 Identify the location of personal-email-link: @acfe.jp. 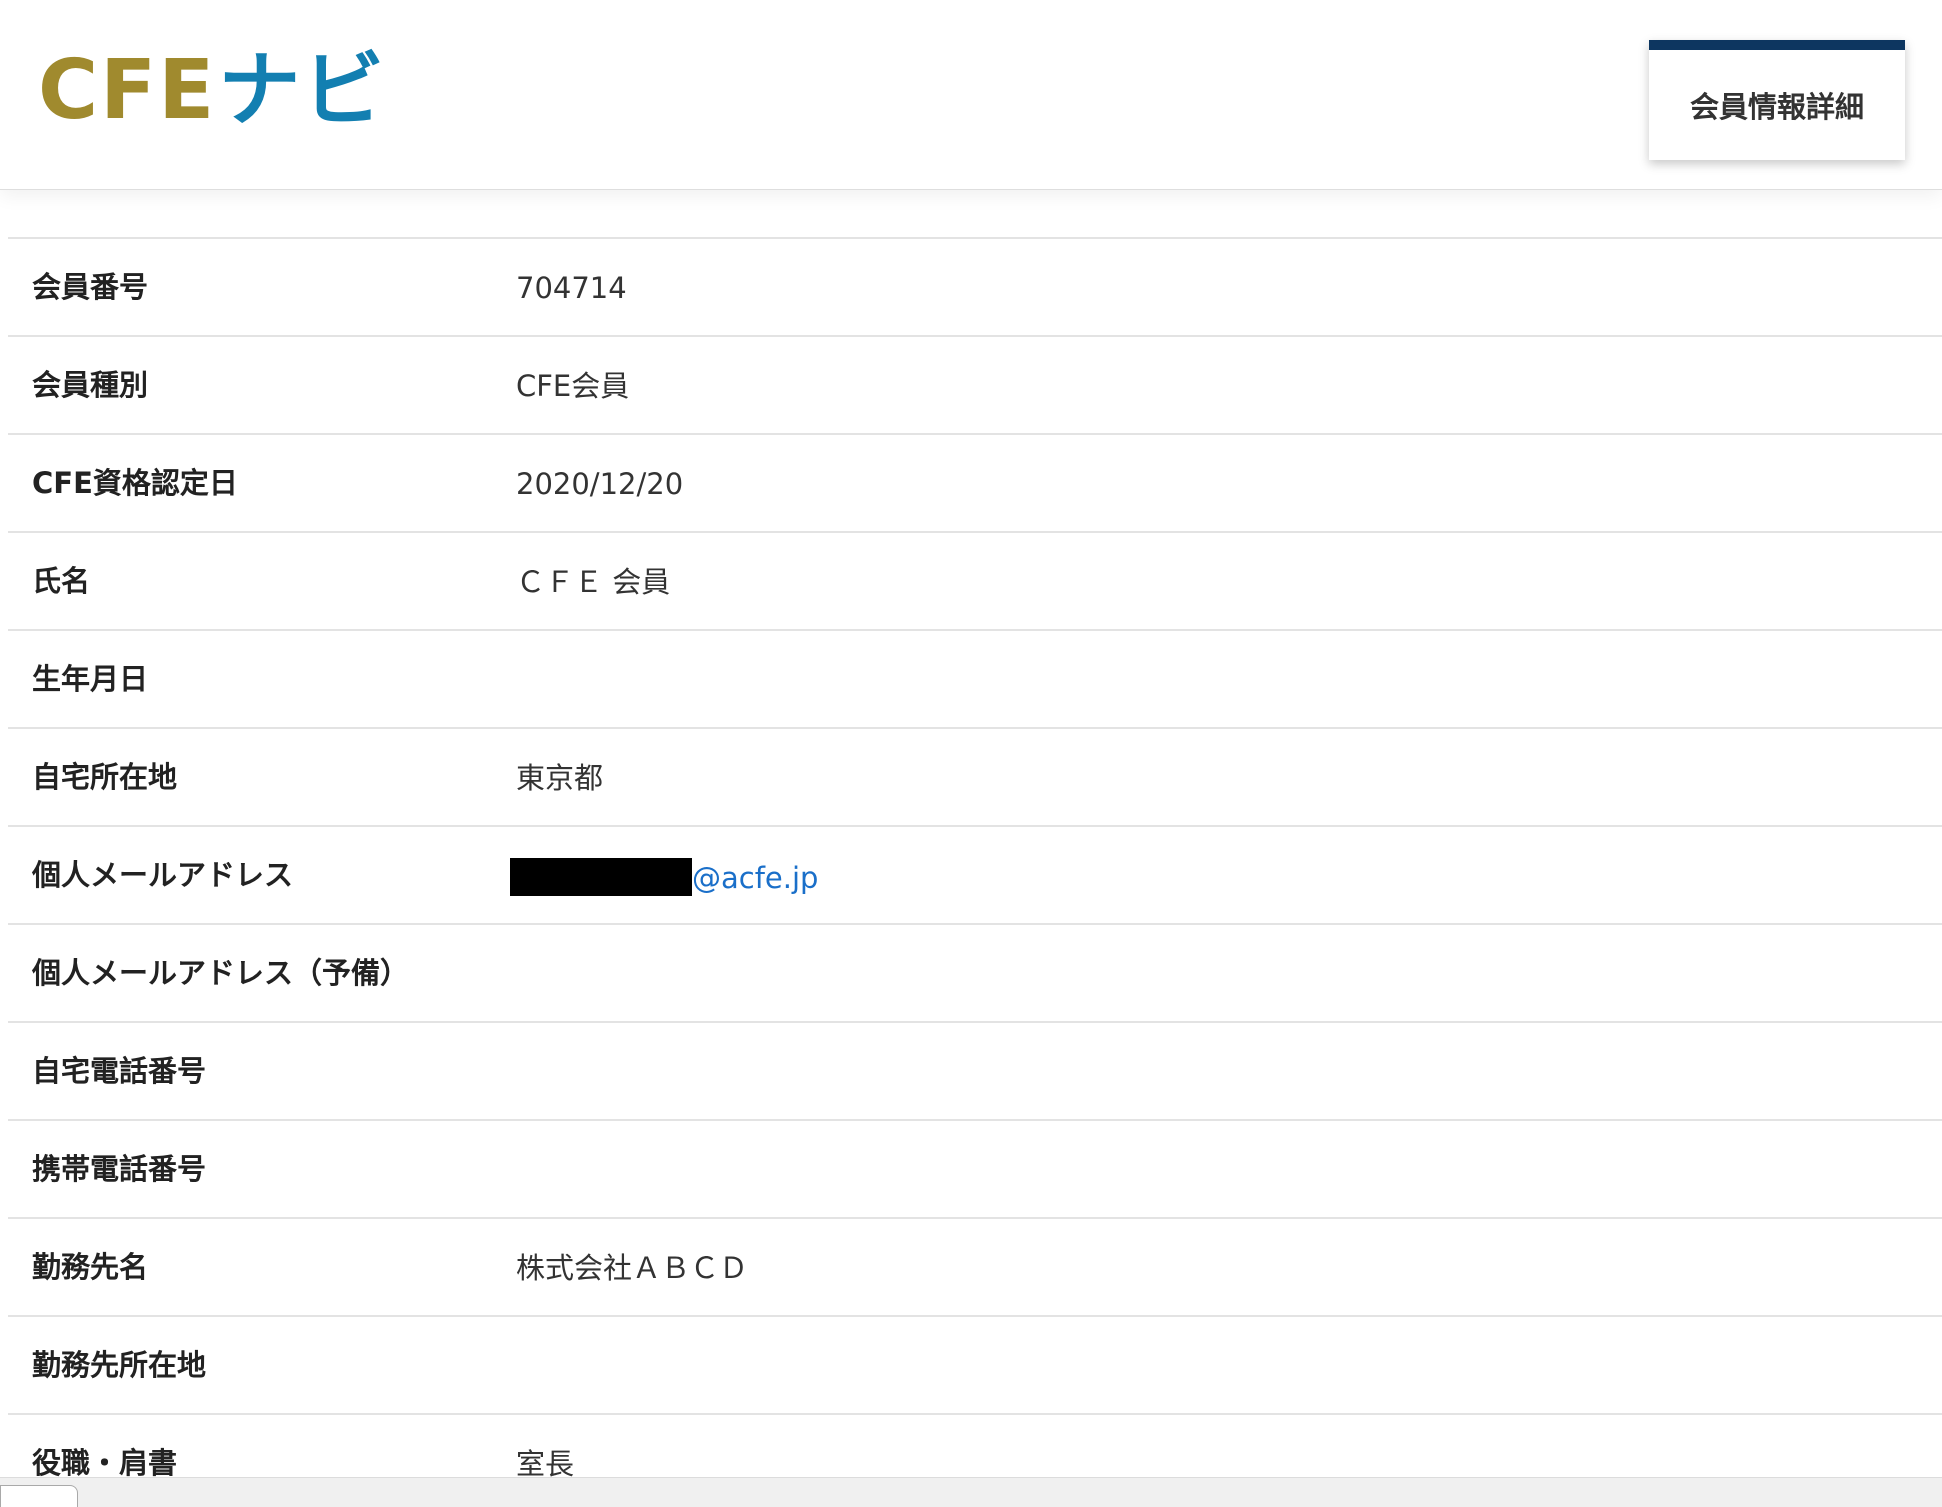
(755, 878).